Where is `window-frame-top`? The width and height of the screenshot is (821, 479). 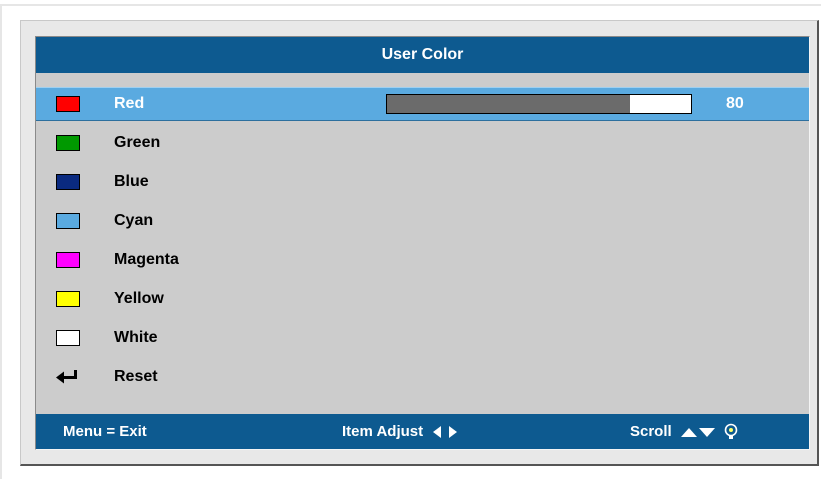 window-frame-top is located at coordinates (410, 5).